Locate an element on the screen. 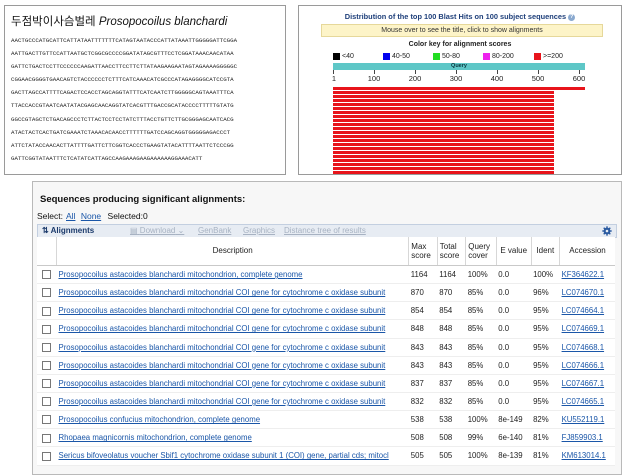 This screenshot has height=475, width=625. row-accession-link: LC074670.1 is located at coordinates (583, 292).